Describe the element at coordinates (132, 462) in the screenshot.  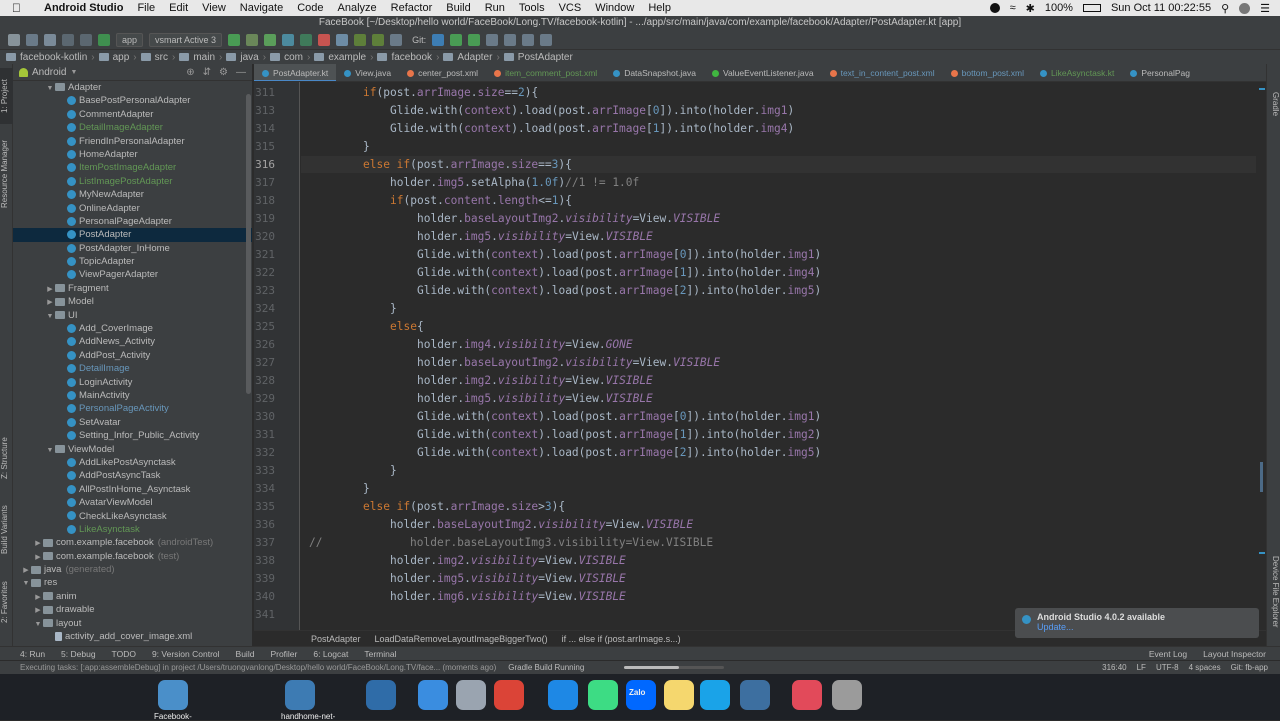
I see `tree-item: AddLikePostAsynctask` at that location.